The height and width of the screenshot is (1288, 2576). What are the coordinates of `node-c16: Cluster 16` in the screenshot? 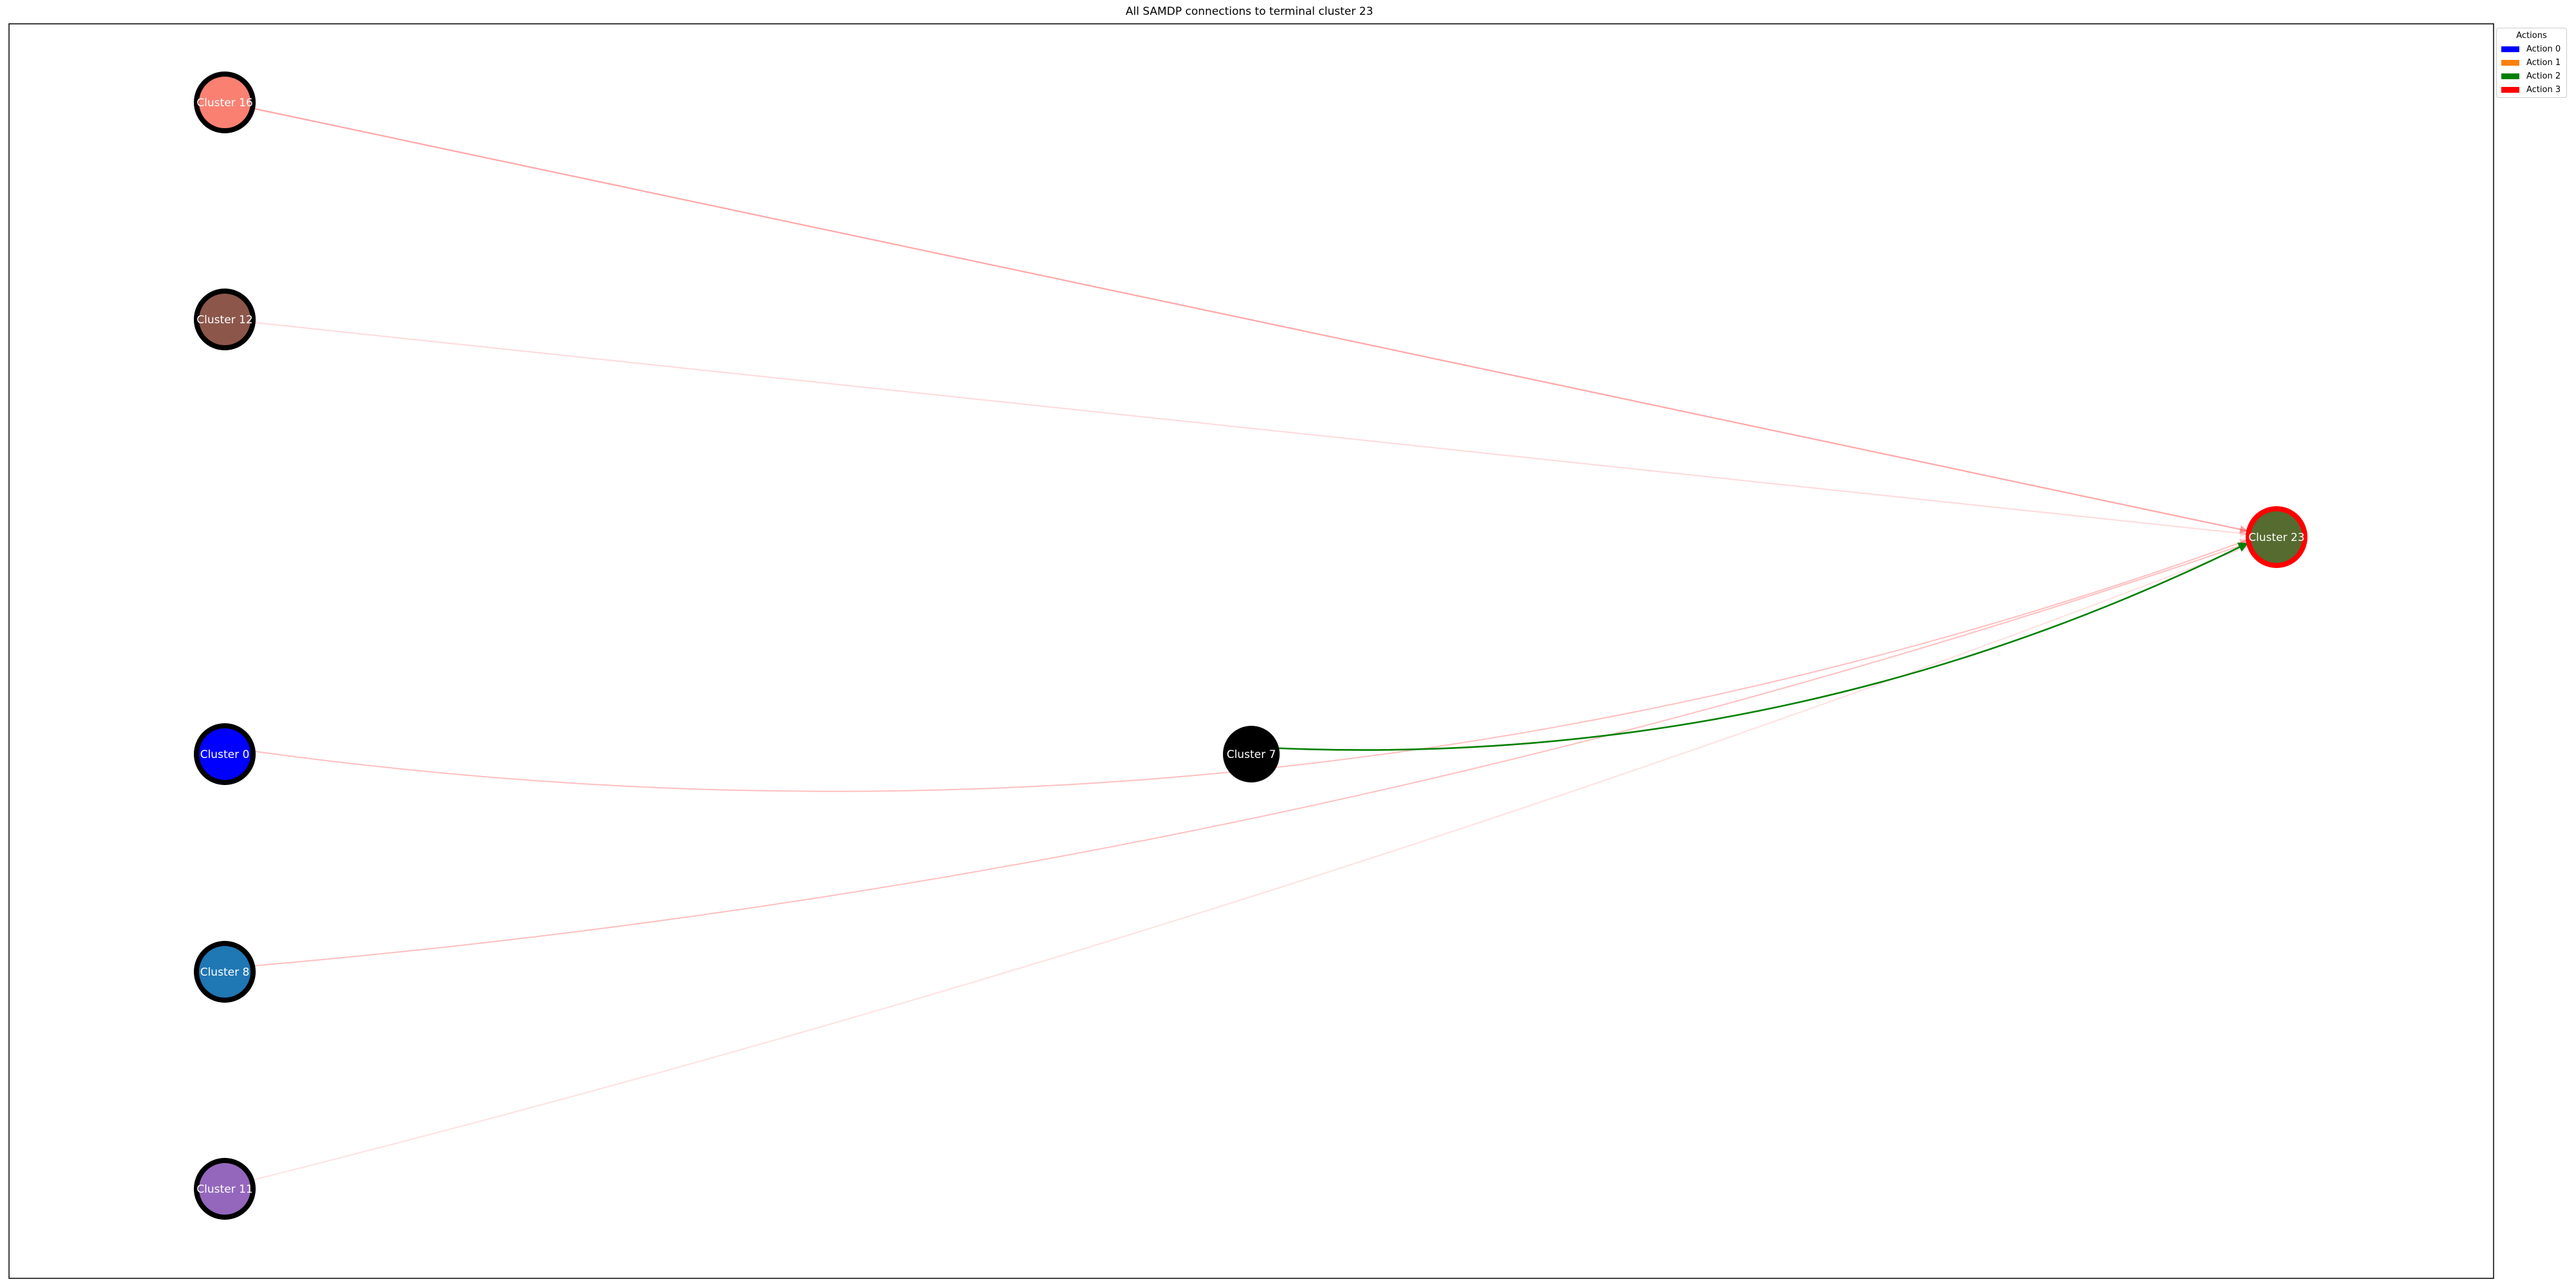 It's located at (225, 102).